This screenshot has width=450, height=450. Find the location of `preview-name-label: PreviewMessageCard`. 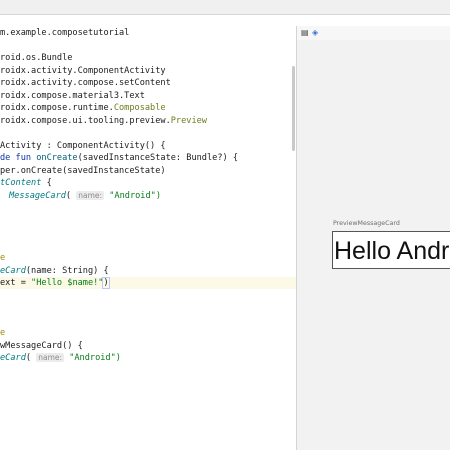

preview-name-label: PreviewMessageCard is located at coordinates (366, 223).